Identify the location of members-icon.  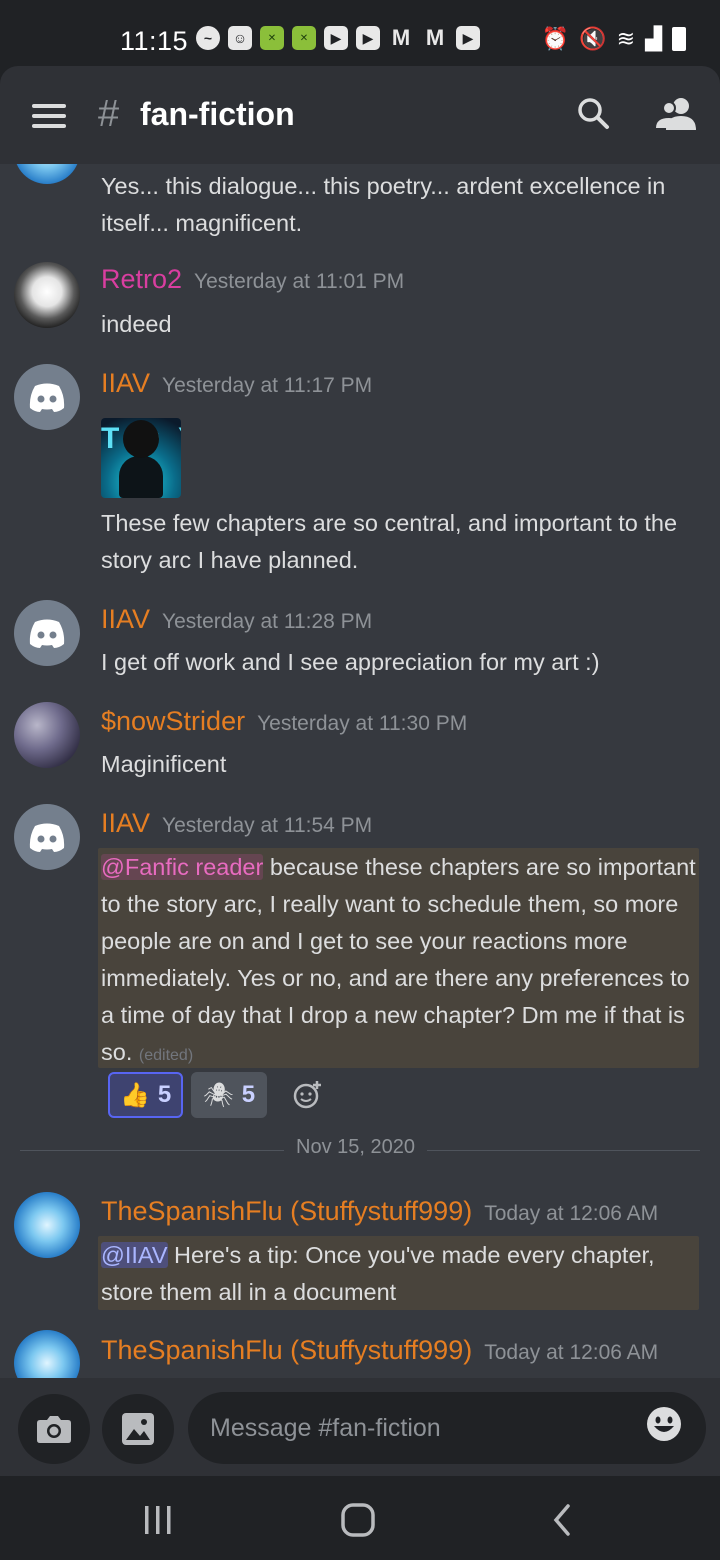
(677, 113).